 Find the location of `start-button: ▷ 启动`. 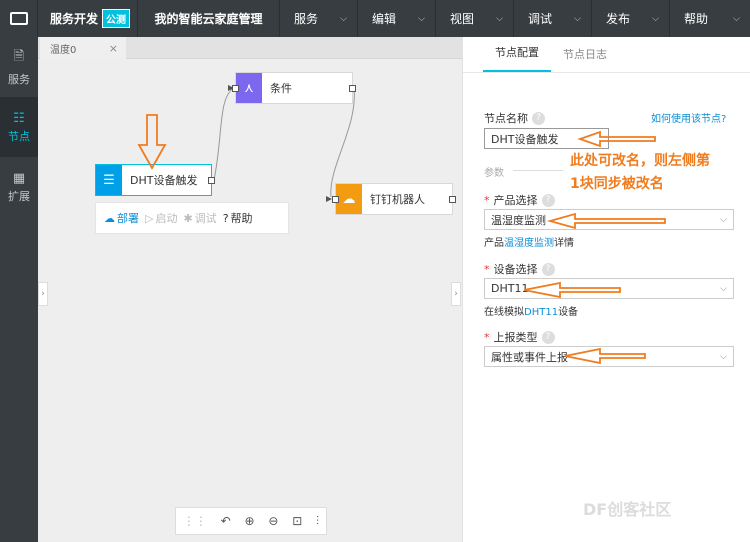

start-button: ▷ 启动 is located at coordinates (161, 218).